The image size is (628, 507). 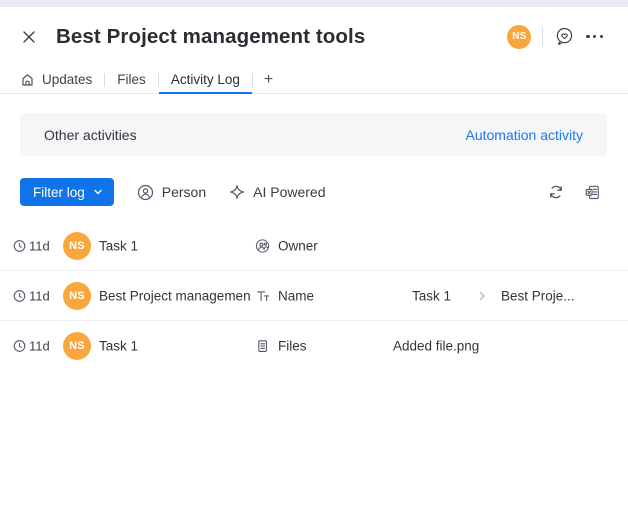 What do you see at coordinates (268, 79) in the screenshot?
I see `add-tab-button: +` at bounding box center [268, 79].